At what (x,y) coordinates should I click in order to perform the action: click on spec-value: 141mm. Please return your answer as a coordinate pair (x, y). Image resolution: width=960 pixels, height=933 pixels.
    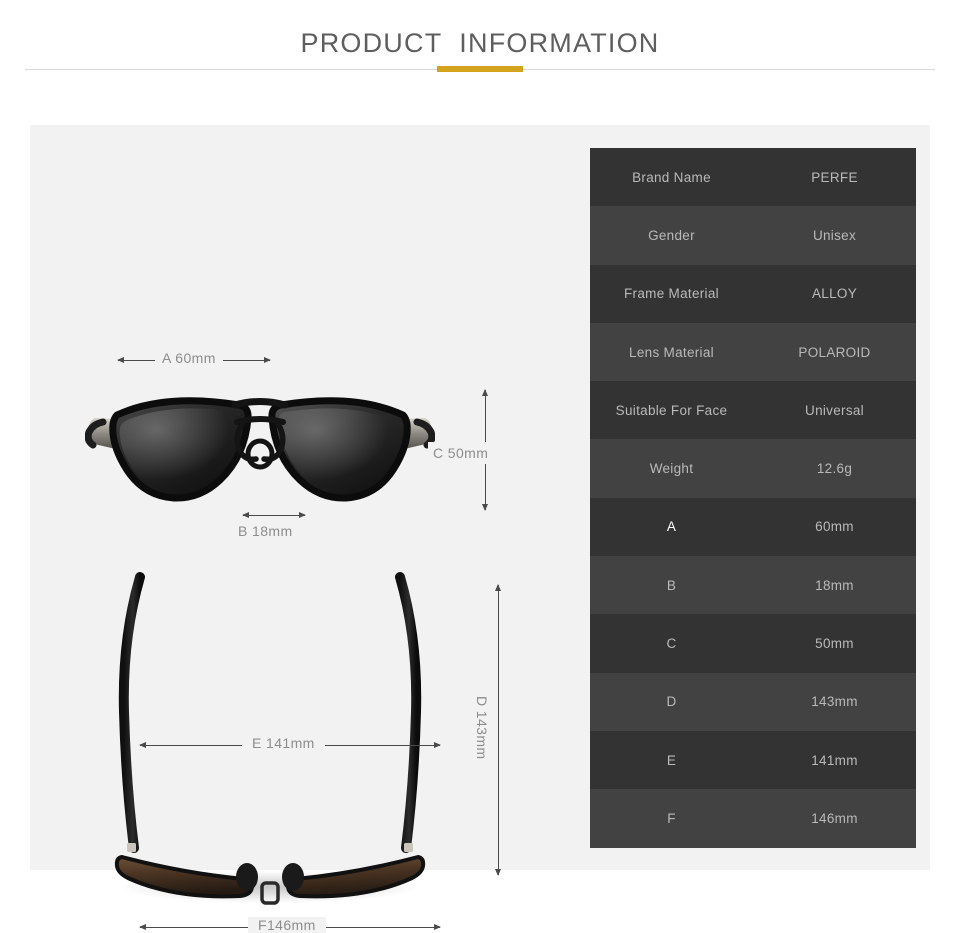
    Looking at the image, I should click on (834, 760).